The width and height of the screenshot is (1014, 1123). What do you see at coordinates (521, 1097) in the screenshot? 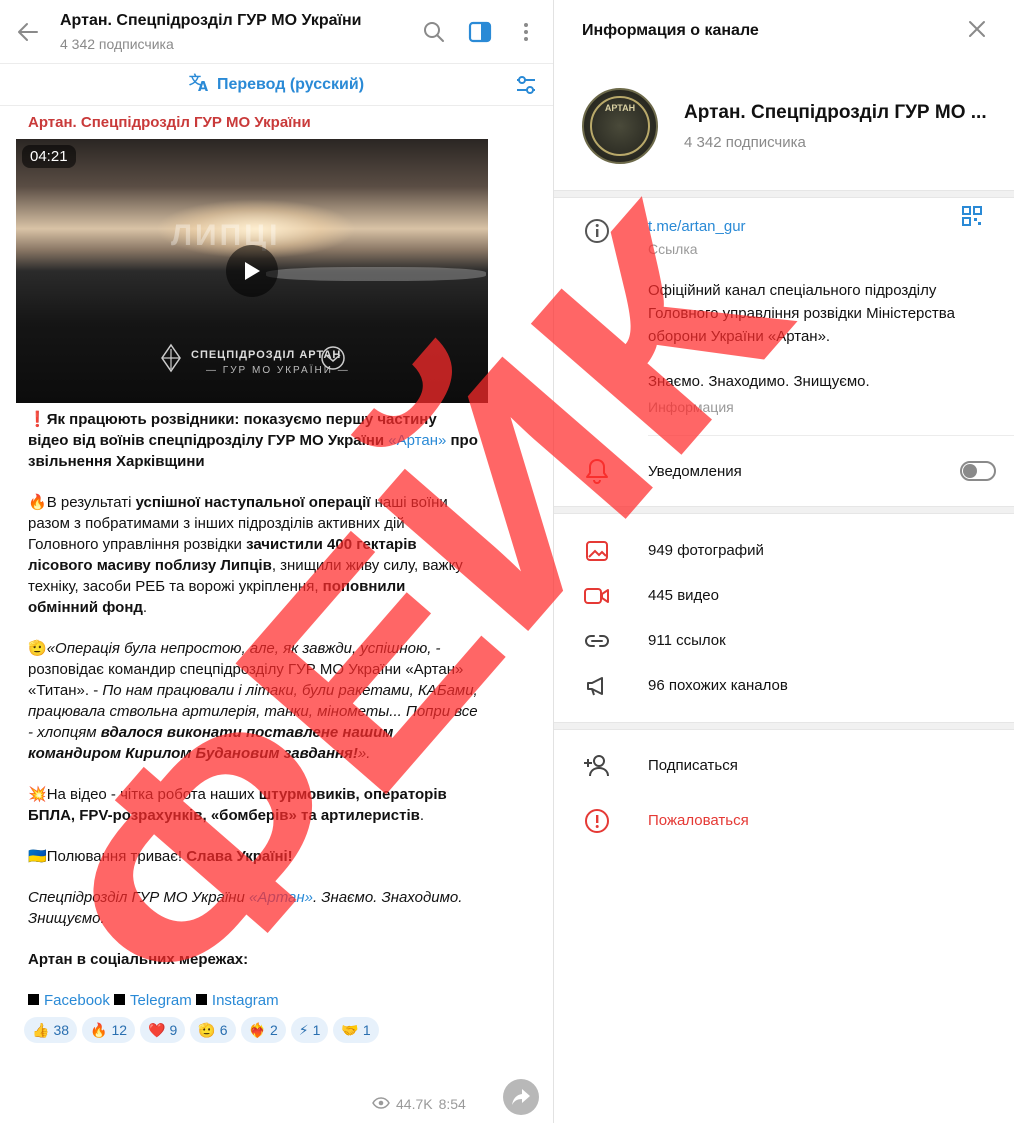
I see `share-icon` at bounding box center [521, 1097].